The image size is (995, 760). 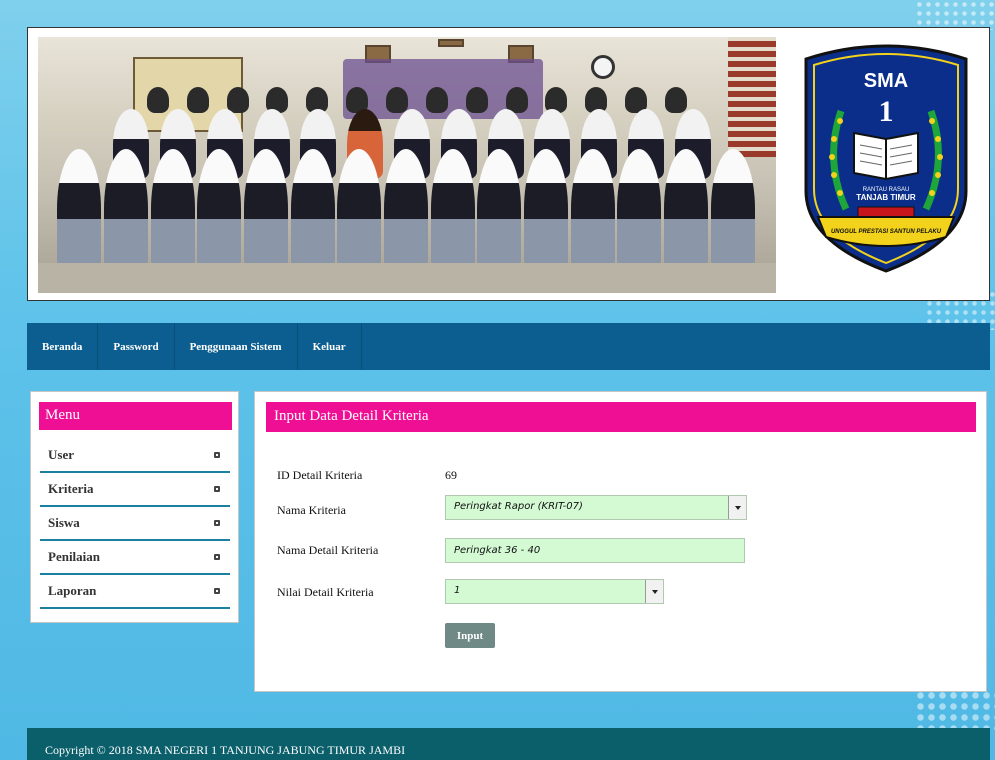 I want to click on sidebar-item-penilaian: Penilaian, so click(x=135, y=558).